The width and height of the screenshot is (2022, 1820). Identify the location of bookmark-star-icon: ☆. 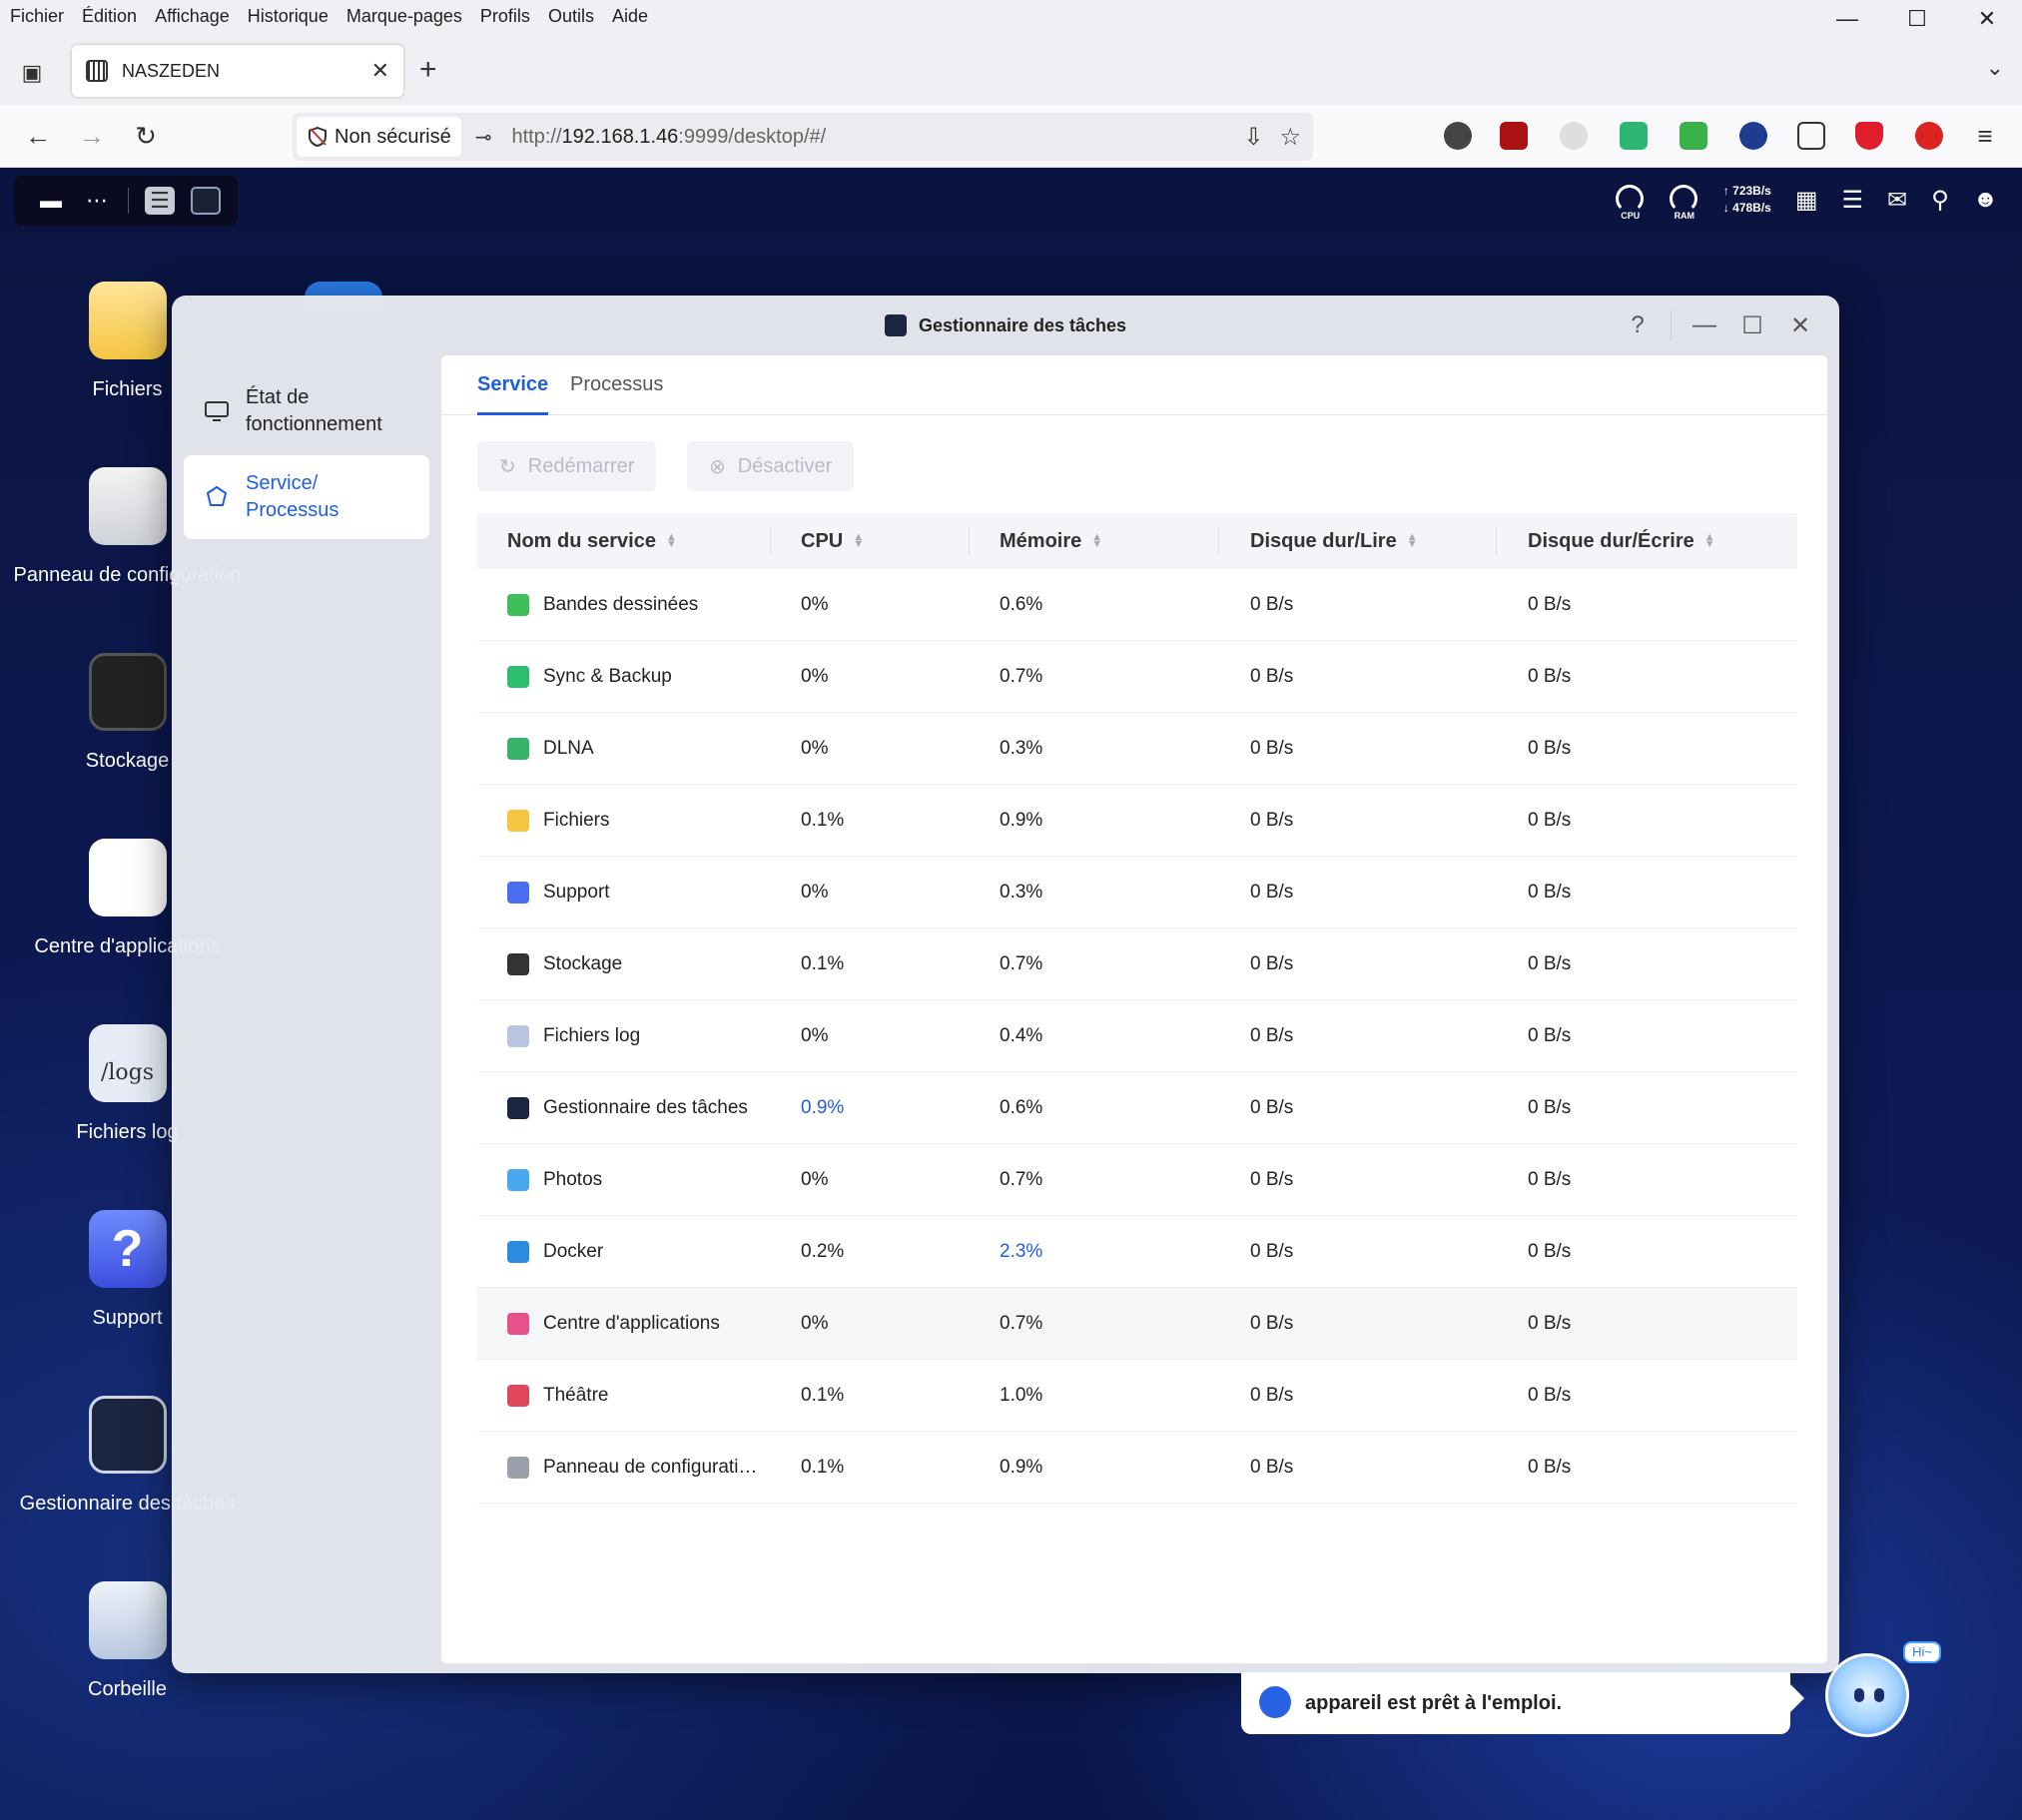
(1290, 137).